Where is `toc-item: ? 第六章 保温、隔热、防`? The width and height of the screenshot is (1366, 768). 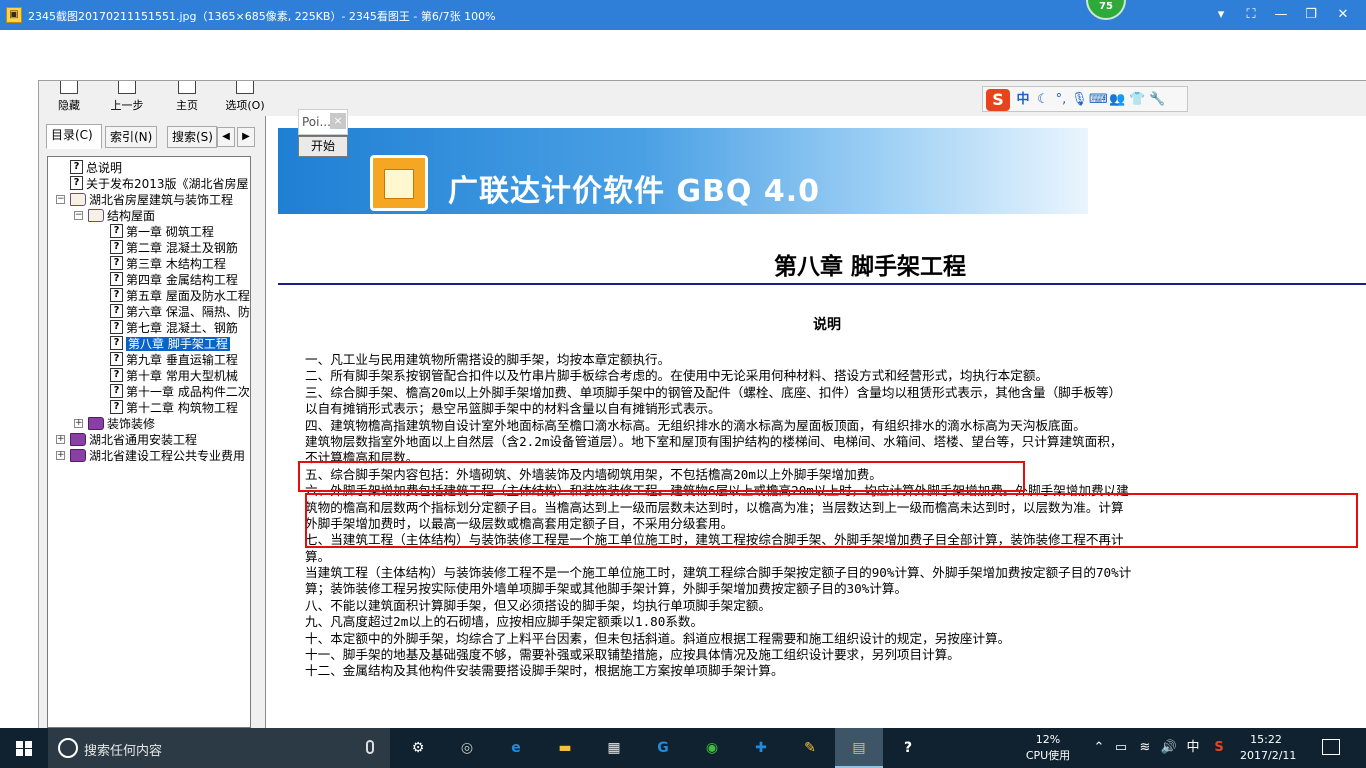 toc-item: ? 第六章 保温、隔热、防 is located at coordinates (180, 312).